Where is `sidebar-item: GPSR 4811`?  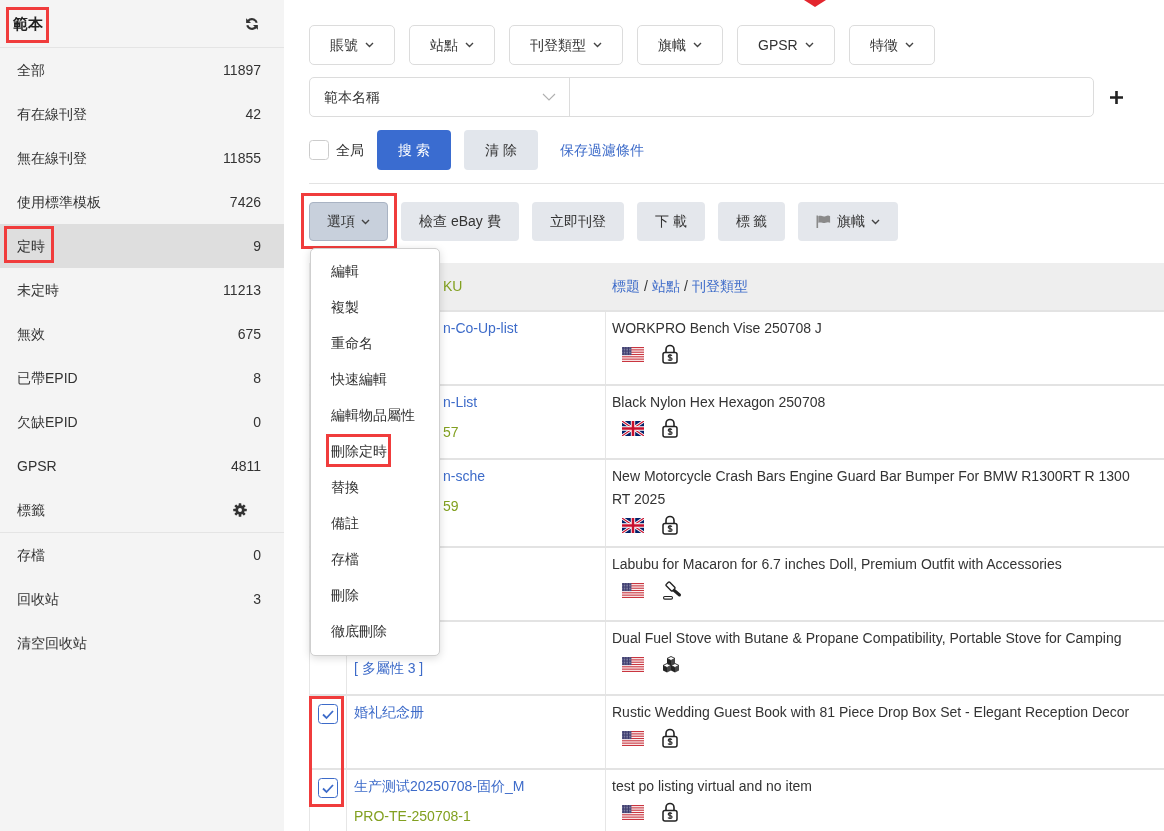 sidebar-item: GPSR 4811 is located at coordinates (142, 466).